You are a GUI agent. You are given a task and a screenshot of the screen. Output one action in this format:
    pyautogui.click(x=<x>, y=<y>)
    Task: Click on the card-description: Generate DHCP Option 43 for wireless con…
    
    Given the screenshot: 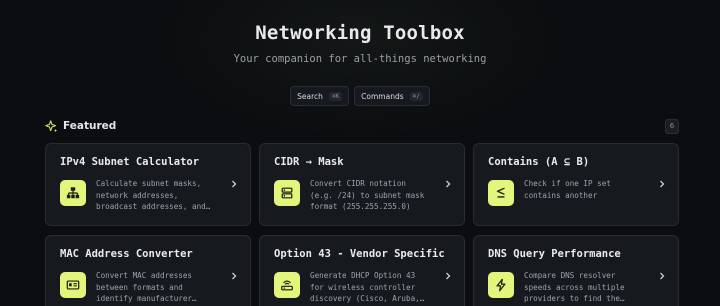 What is the action you would take?
    pyautogui.click(x=367, y=287)
    